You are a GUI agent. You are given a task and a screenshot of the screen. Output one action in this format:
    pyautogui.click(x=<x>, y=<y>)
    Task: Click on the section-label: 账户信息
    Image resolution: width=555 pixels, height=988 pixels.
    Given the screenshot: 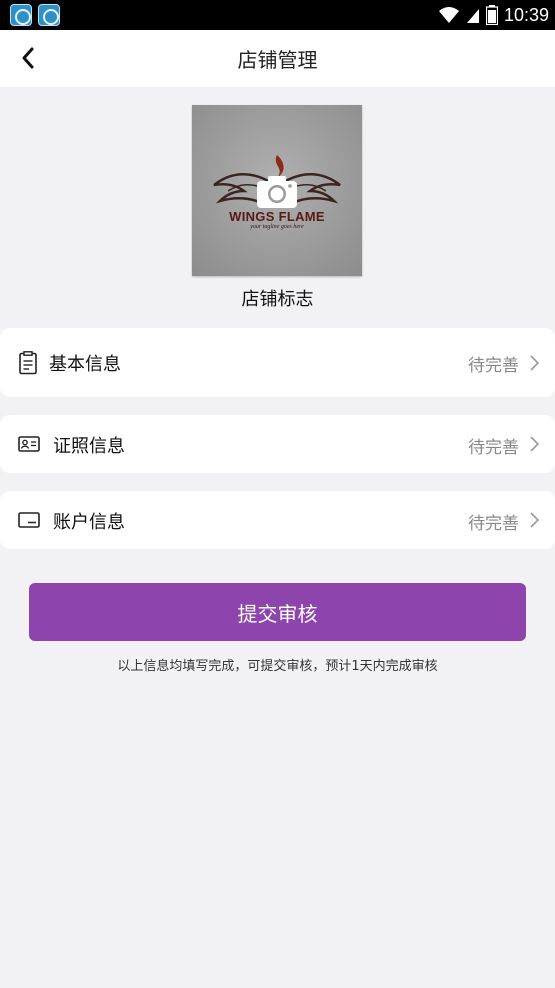 What is the action you would take?
    pyautogui.click(x=89, y=522)
    